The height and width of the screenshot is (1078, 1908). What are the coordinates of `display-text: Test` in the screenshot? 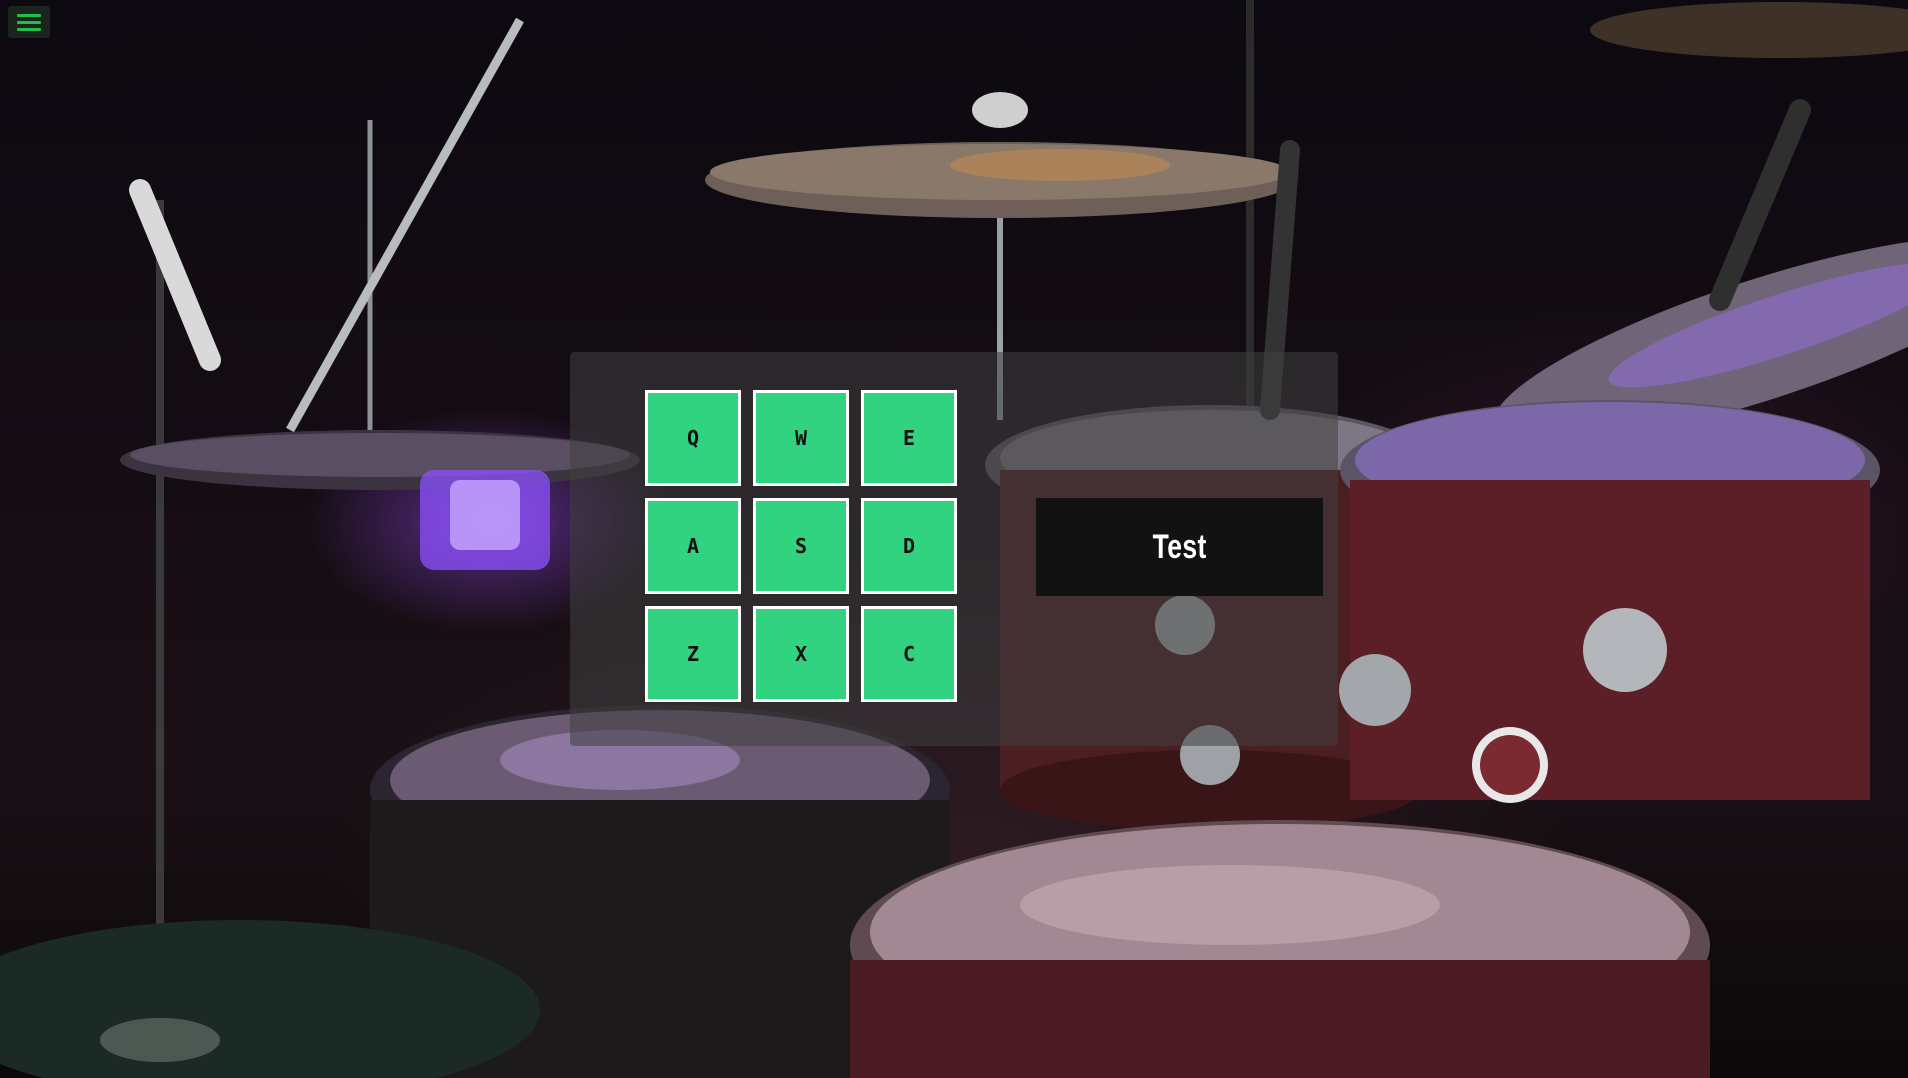 It's located at (1179, 546).